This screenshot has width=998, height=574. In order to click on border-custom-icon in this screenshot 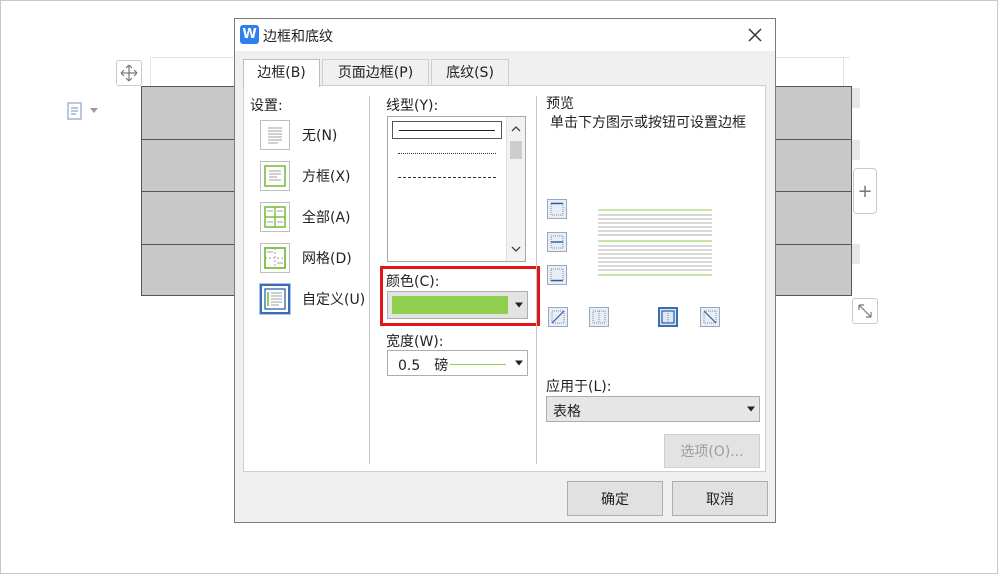, I will do `click(275, 299)`.